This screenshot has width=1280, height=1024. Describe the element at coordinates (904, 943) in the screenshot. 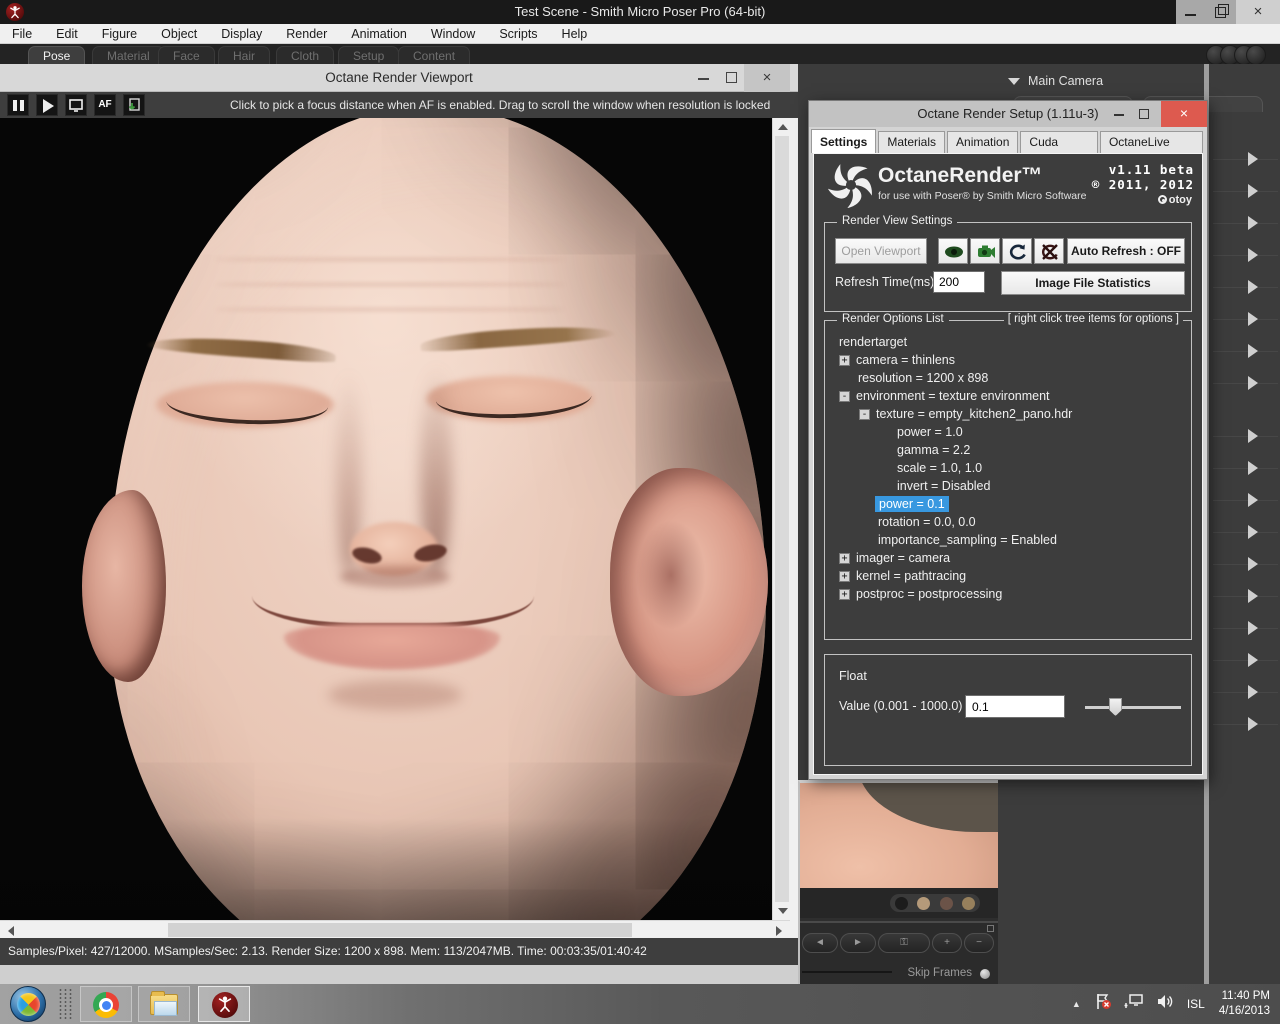

I see `keyframe-button: ⚿` at that location.